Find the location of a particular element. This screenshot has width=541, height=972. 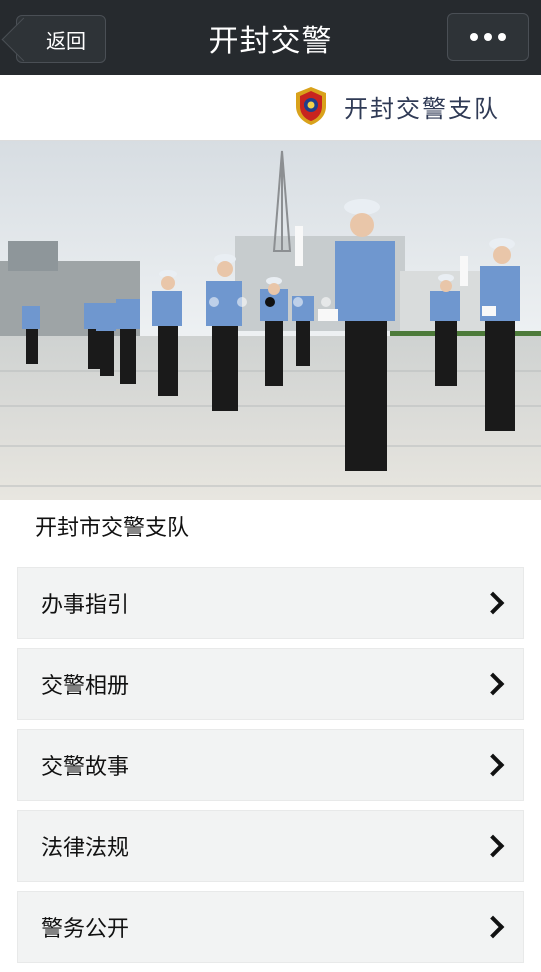

top-nav-bar: 返回 开封交警 is located at coordinates (270, 37).